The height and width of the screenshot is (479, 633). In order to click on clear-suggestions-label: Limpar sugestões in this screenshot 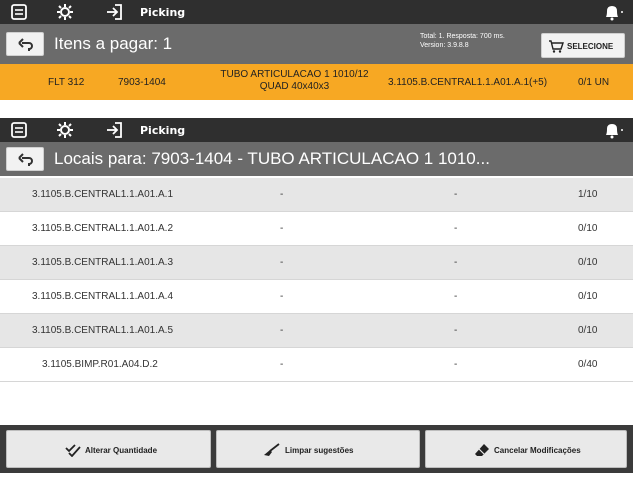, I will do `click(319, 450)`.